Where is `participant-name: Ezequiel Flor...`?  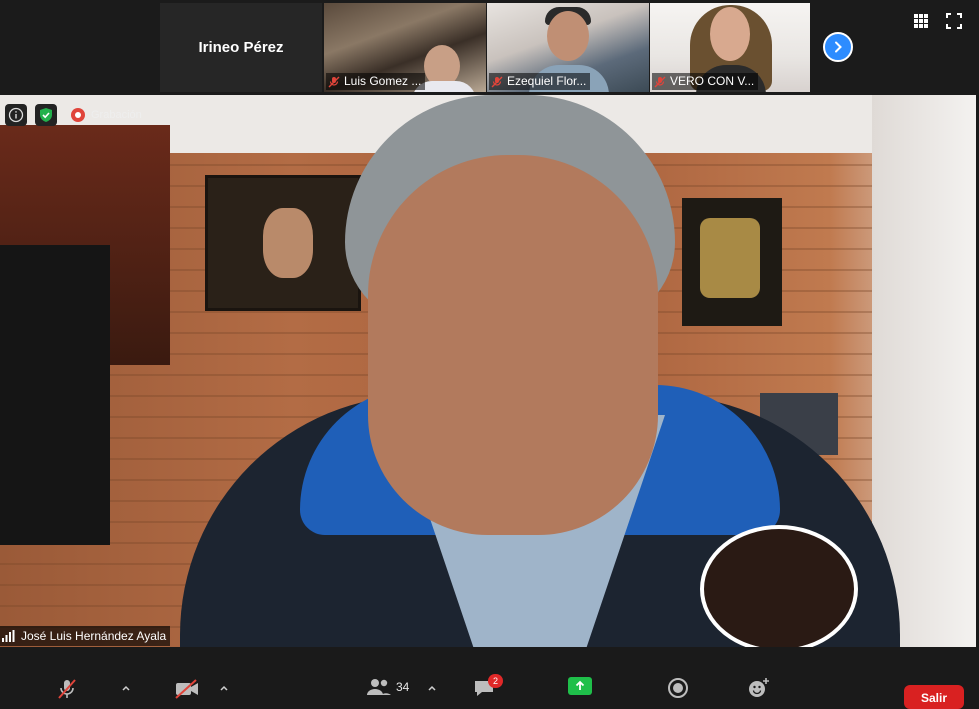
participant-name: Ezequiel Flor... is located at coordinates (547, 81).